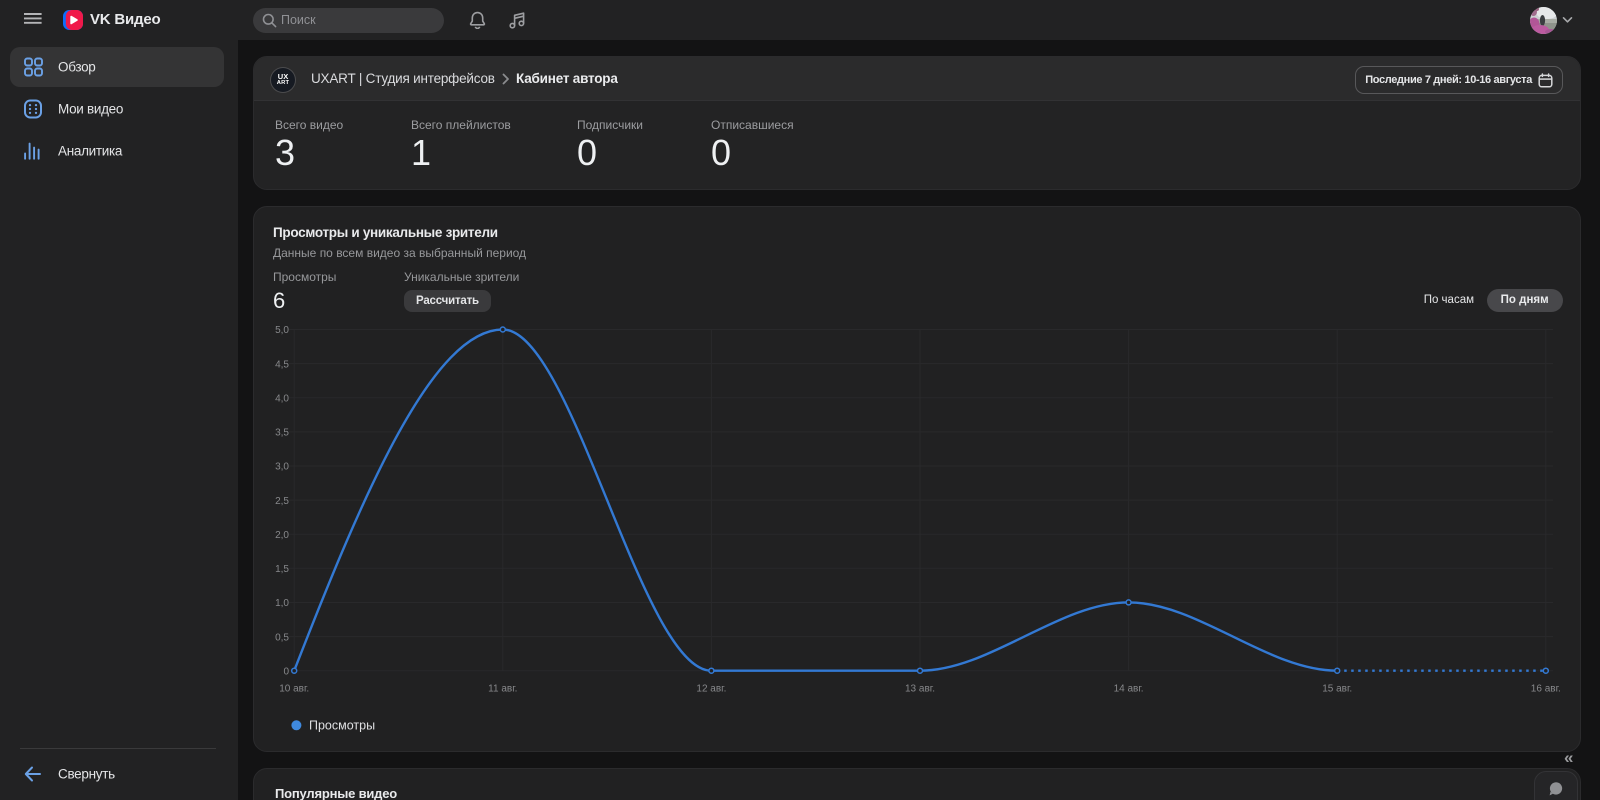 The height and width of the screenshot is (800, 1600). Describe the element at coordinates (1129, 689) in the screenshot. I see `svg-text: 14 авг.` at that location.